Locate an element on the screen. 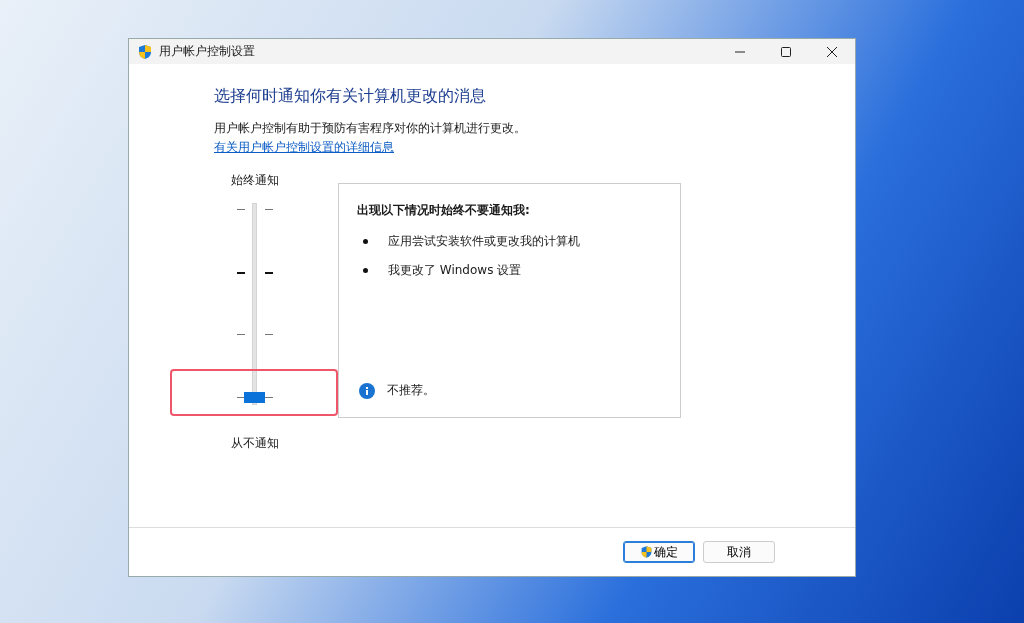 This screenshot has height=623, width=1024. panel-item: 我更改了 Windows 设置 is located at coordinates (455, 270).